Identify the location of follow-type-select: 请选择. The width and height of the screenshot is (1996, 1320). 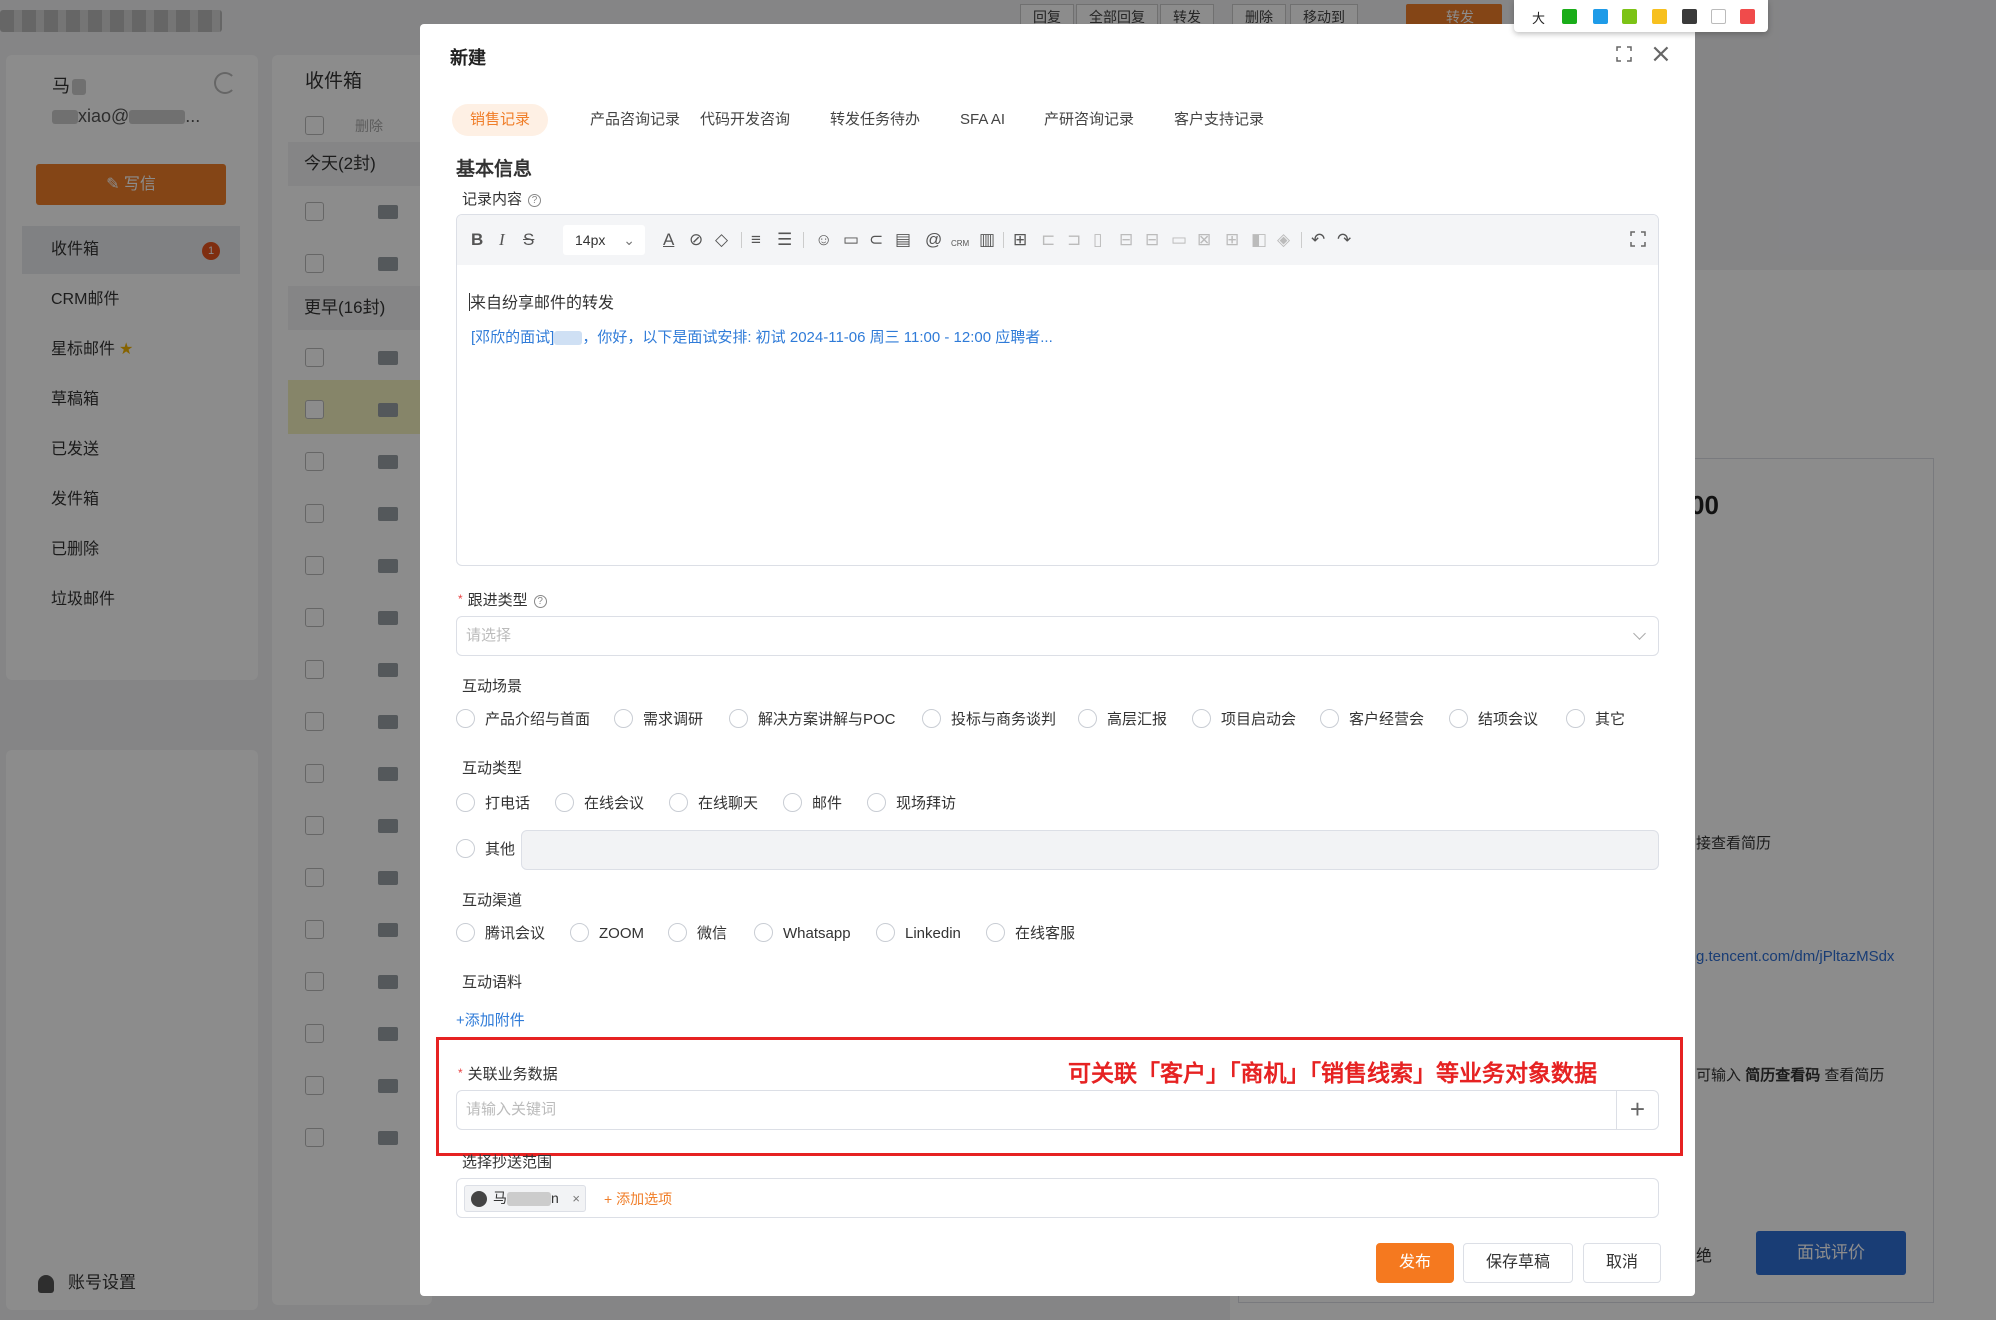
(1057, 636).